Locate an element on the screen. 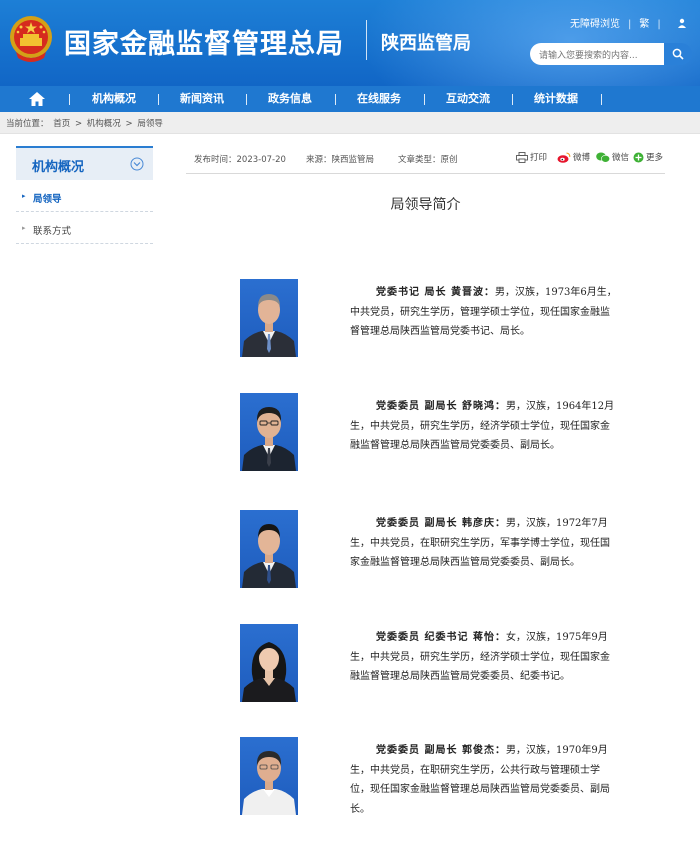  sidebar-item-label: 联系方式 is located at coordinates (52, 231).